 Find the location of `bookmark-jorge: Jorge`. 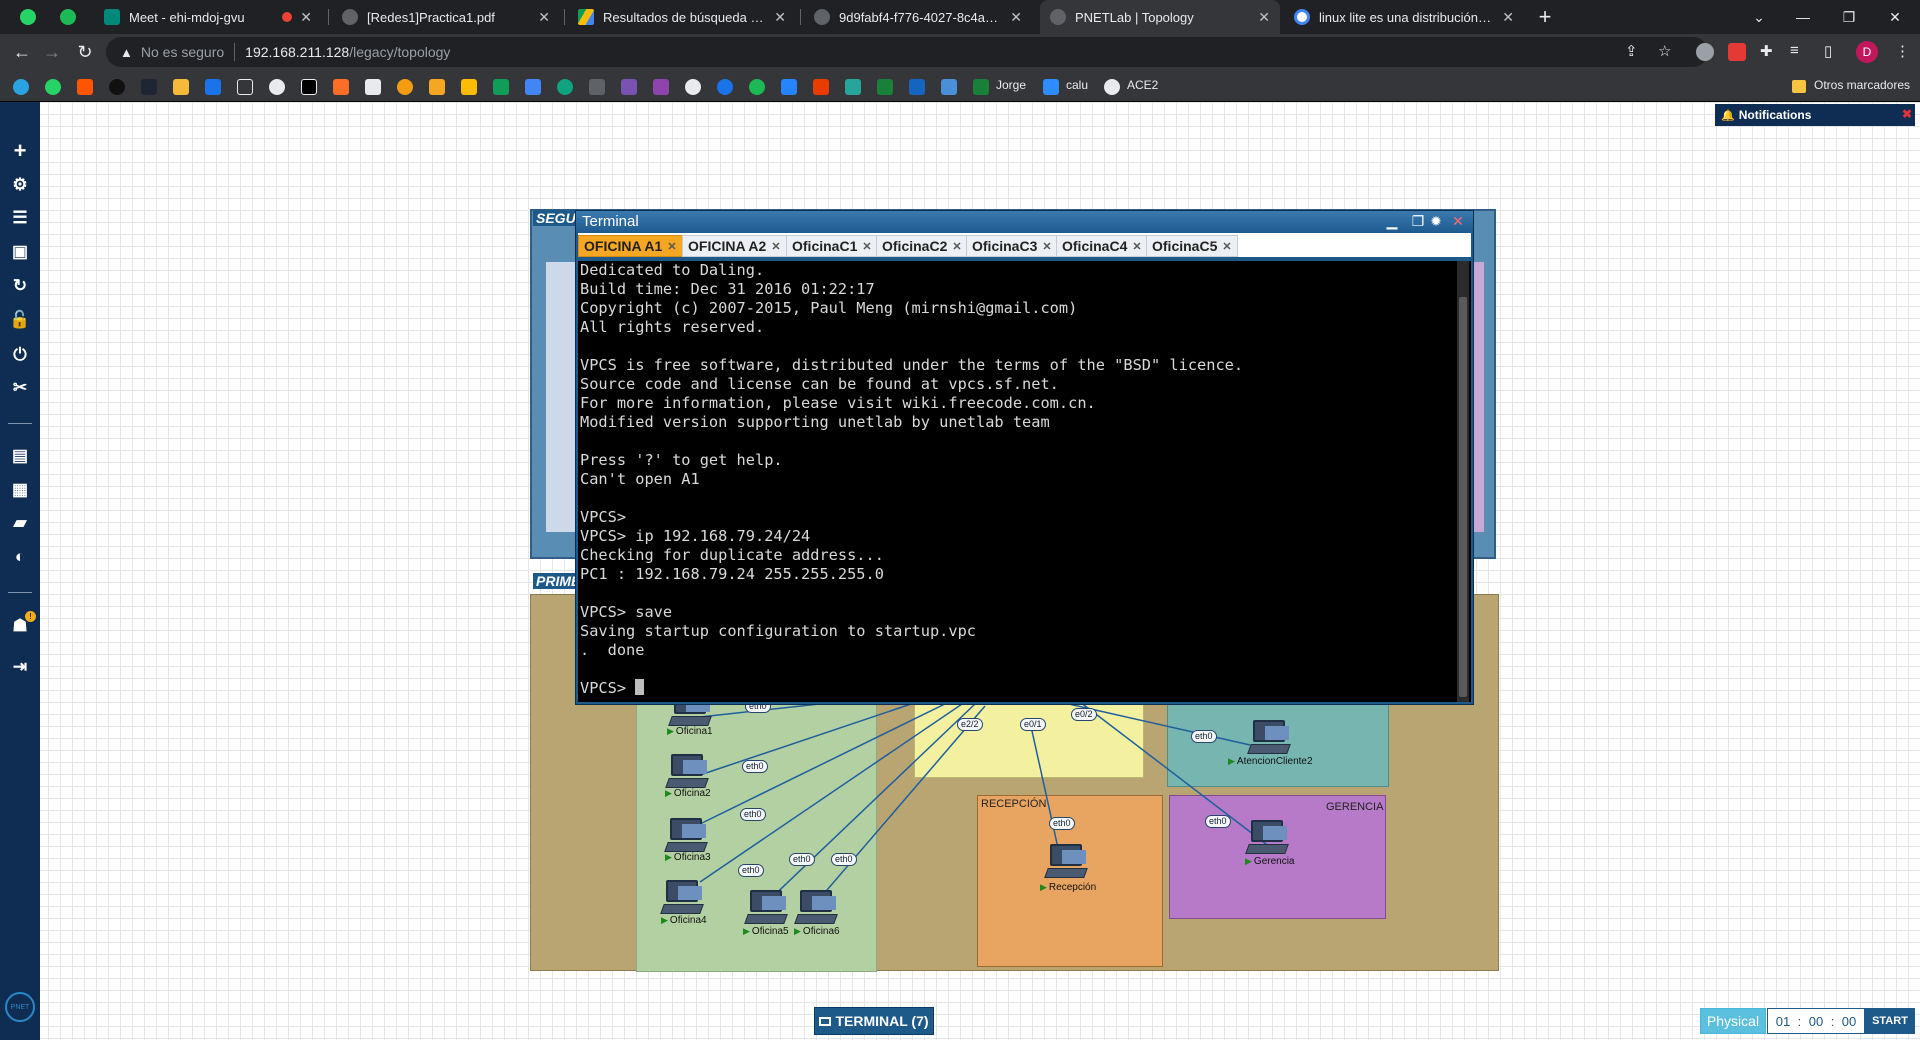

bookmark-jorge: Jorge is located at coordinates (1011, 85).